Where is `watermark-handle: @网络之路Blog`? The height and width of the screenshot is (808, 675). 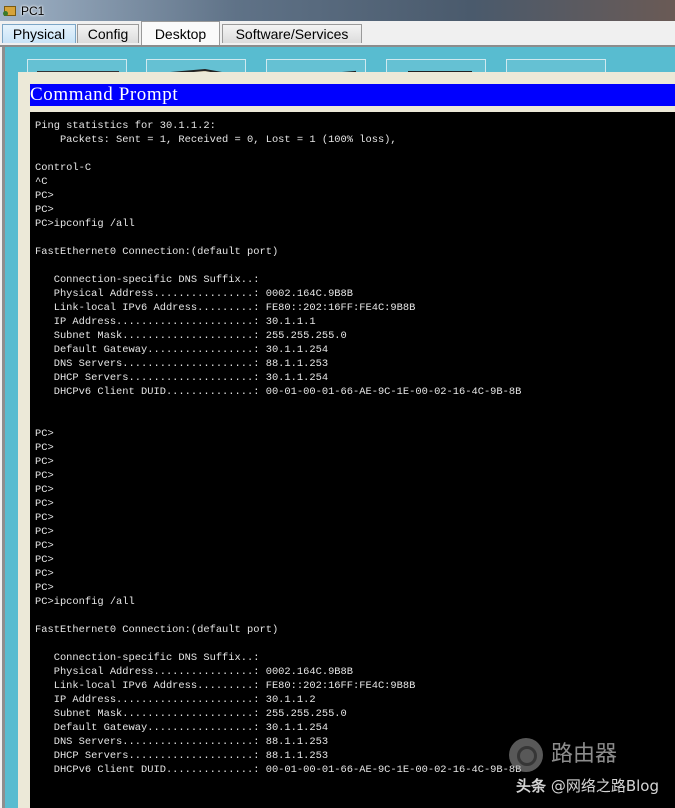
watermark-handle: @网络之路Blog is located at coordinates (604, 786).